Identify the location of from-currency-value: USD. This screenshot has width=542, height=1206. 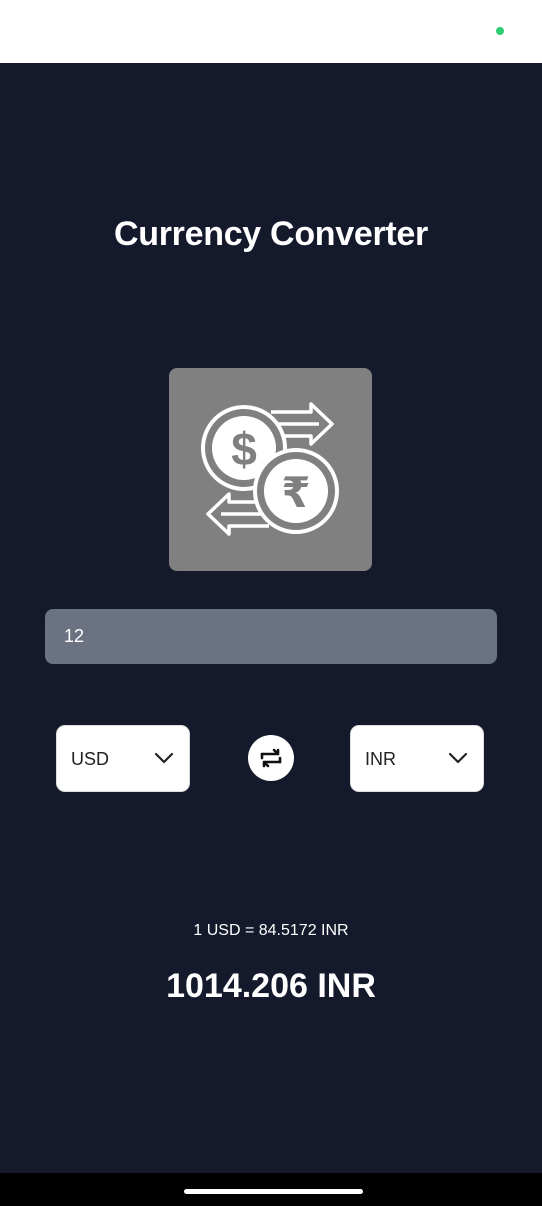
(90, 759).